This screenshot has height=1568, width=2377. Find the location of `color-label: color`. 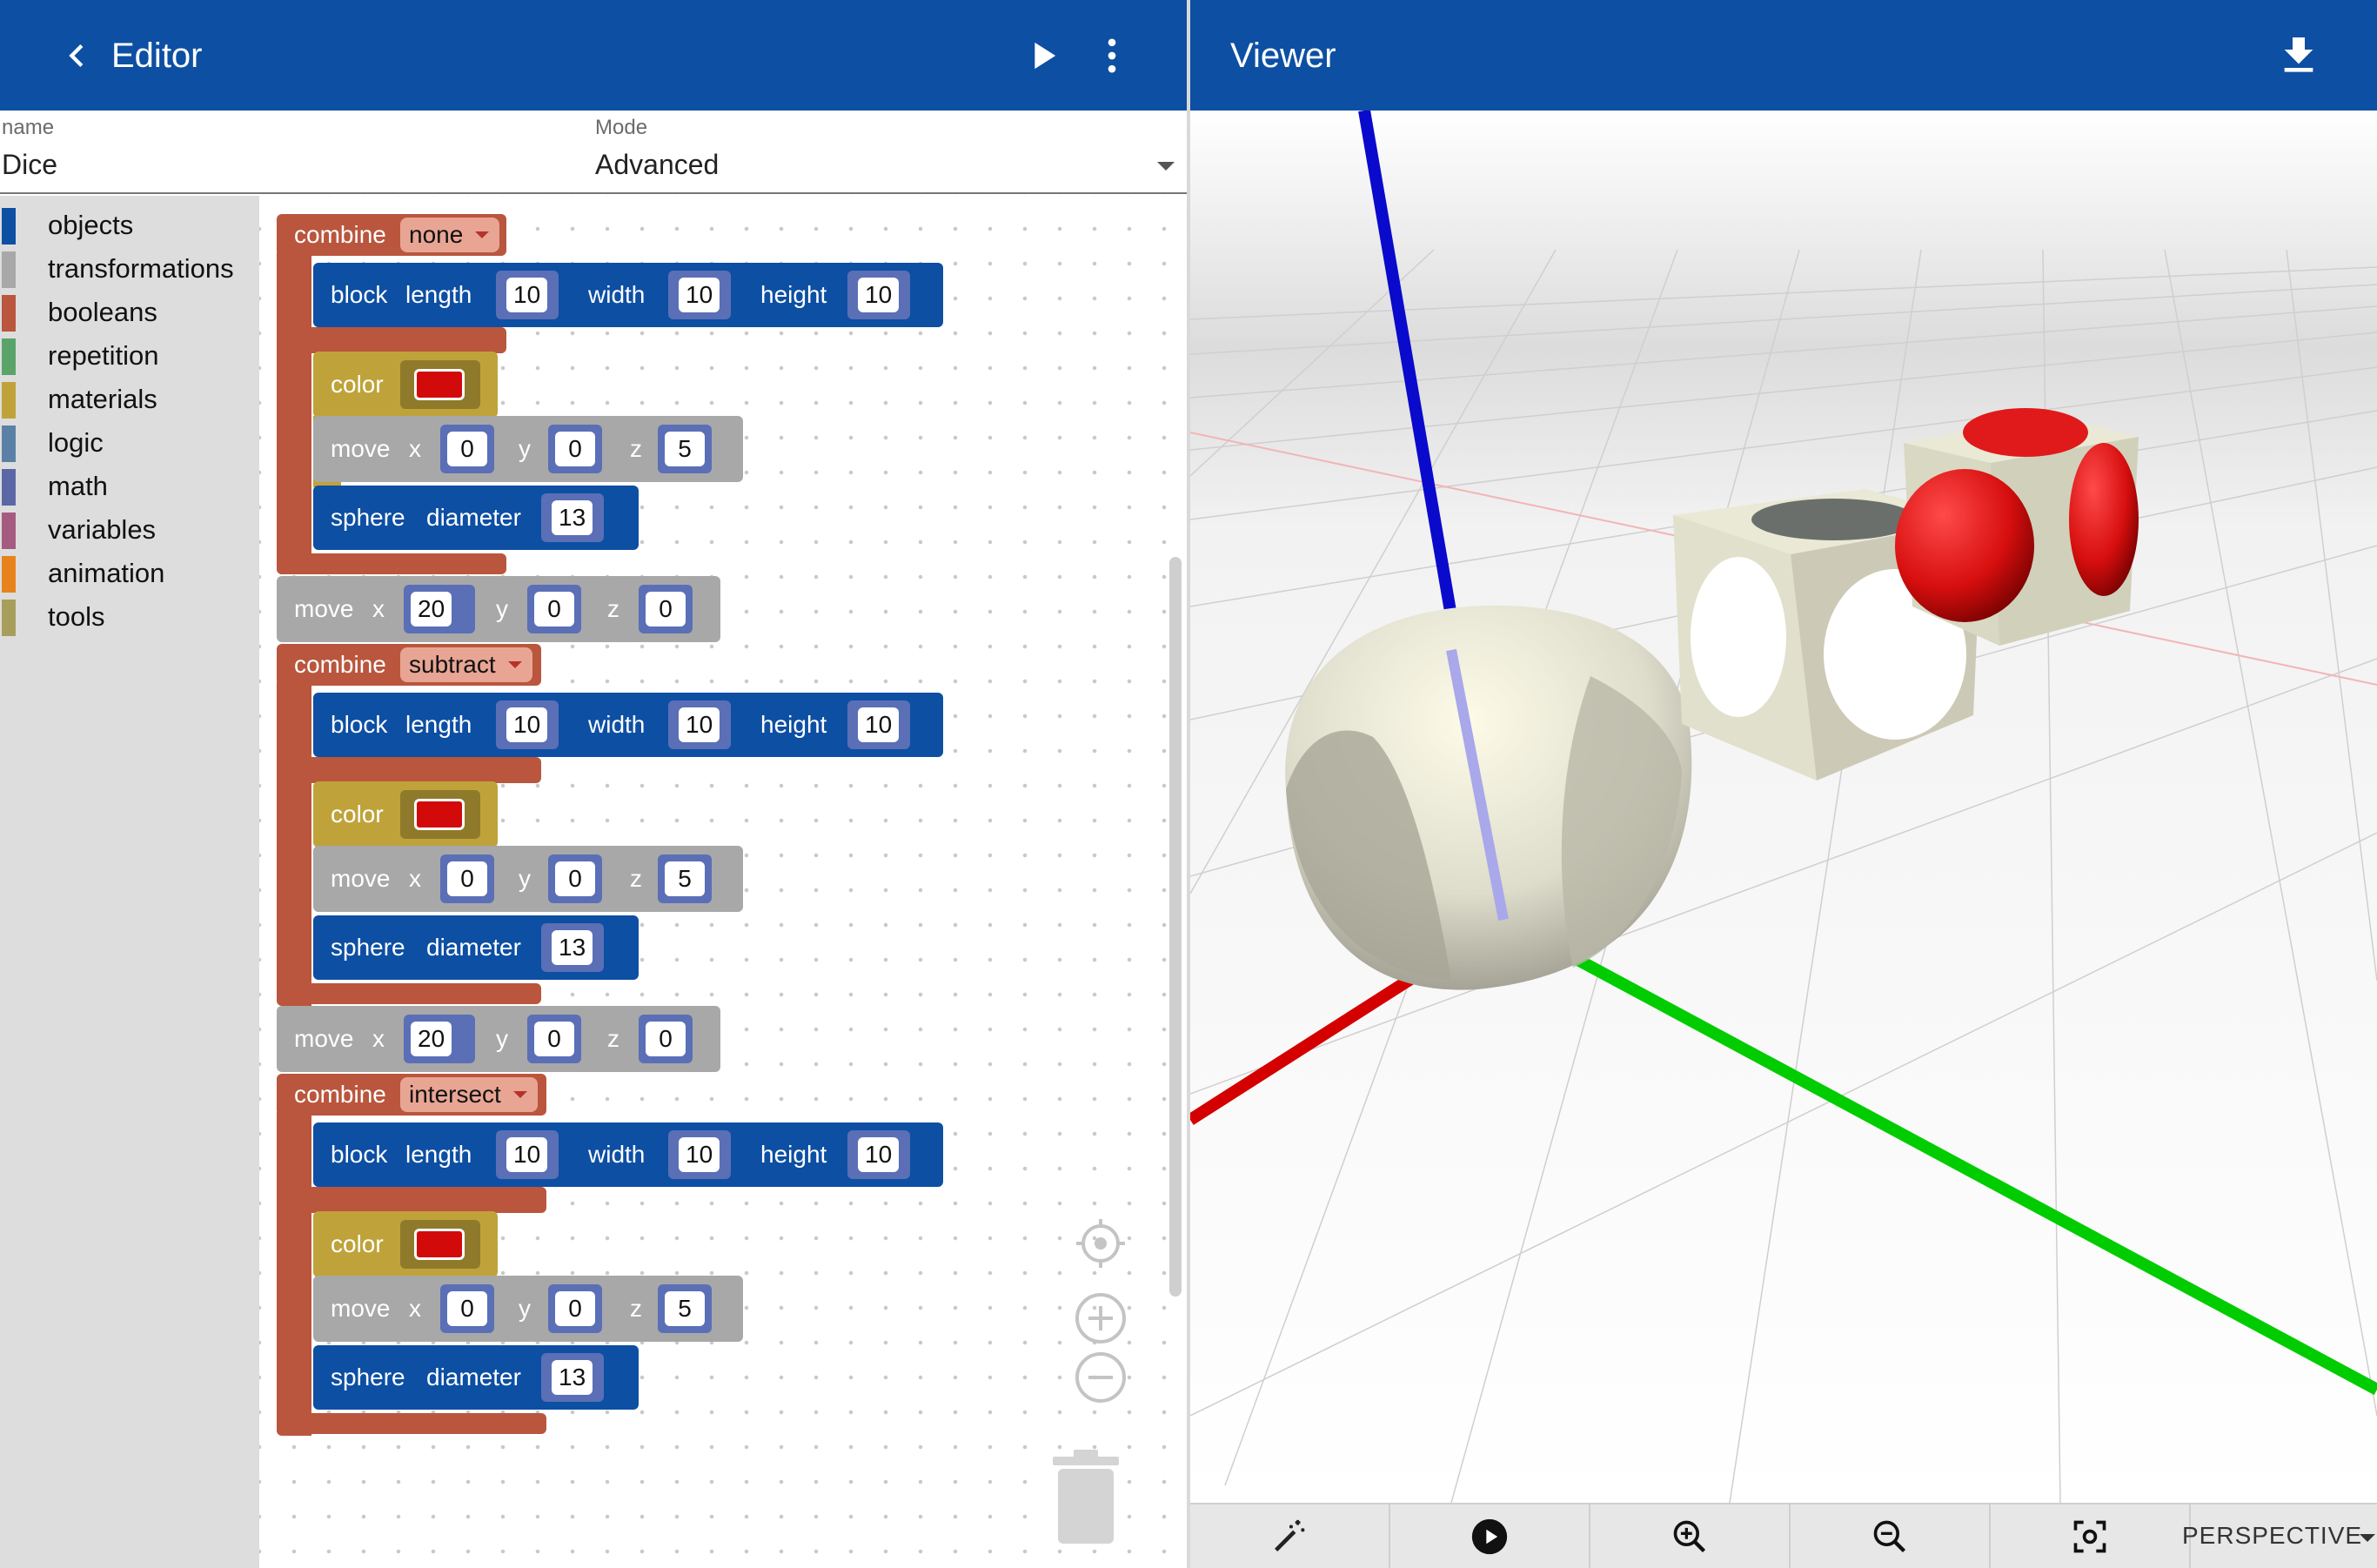

color-label: color is located at coordinates (357, 814).